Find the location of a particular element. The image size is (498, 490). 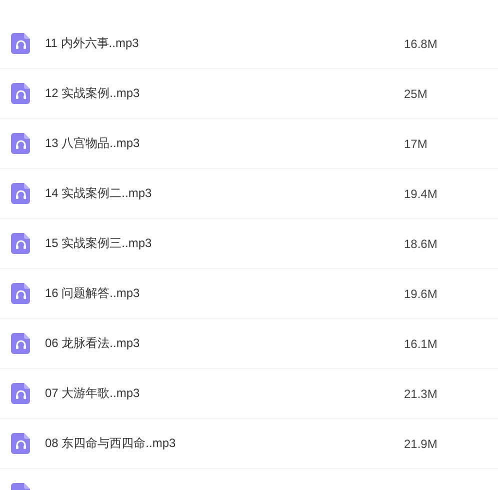

file-size: 25M is located at coordinates (416, 93).